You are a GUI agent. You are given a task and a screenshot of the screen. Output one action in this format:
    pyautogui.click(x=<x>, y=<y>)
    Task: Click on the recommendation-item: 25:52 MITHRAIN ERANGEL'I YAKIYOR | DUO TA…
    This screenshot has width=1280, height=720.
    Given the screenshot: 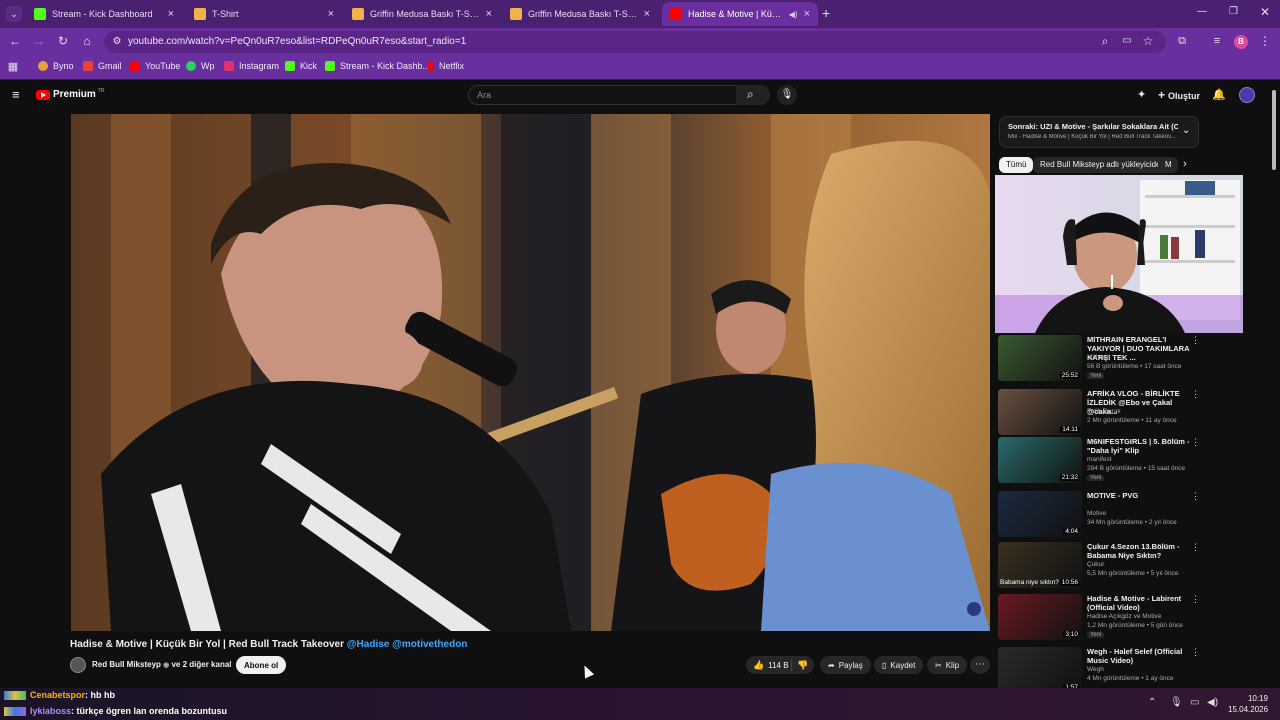 What is the action you would take?
    pyautogui.click(x=1103, y=360)
    